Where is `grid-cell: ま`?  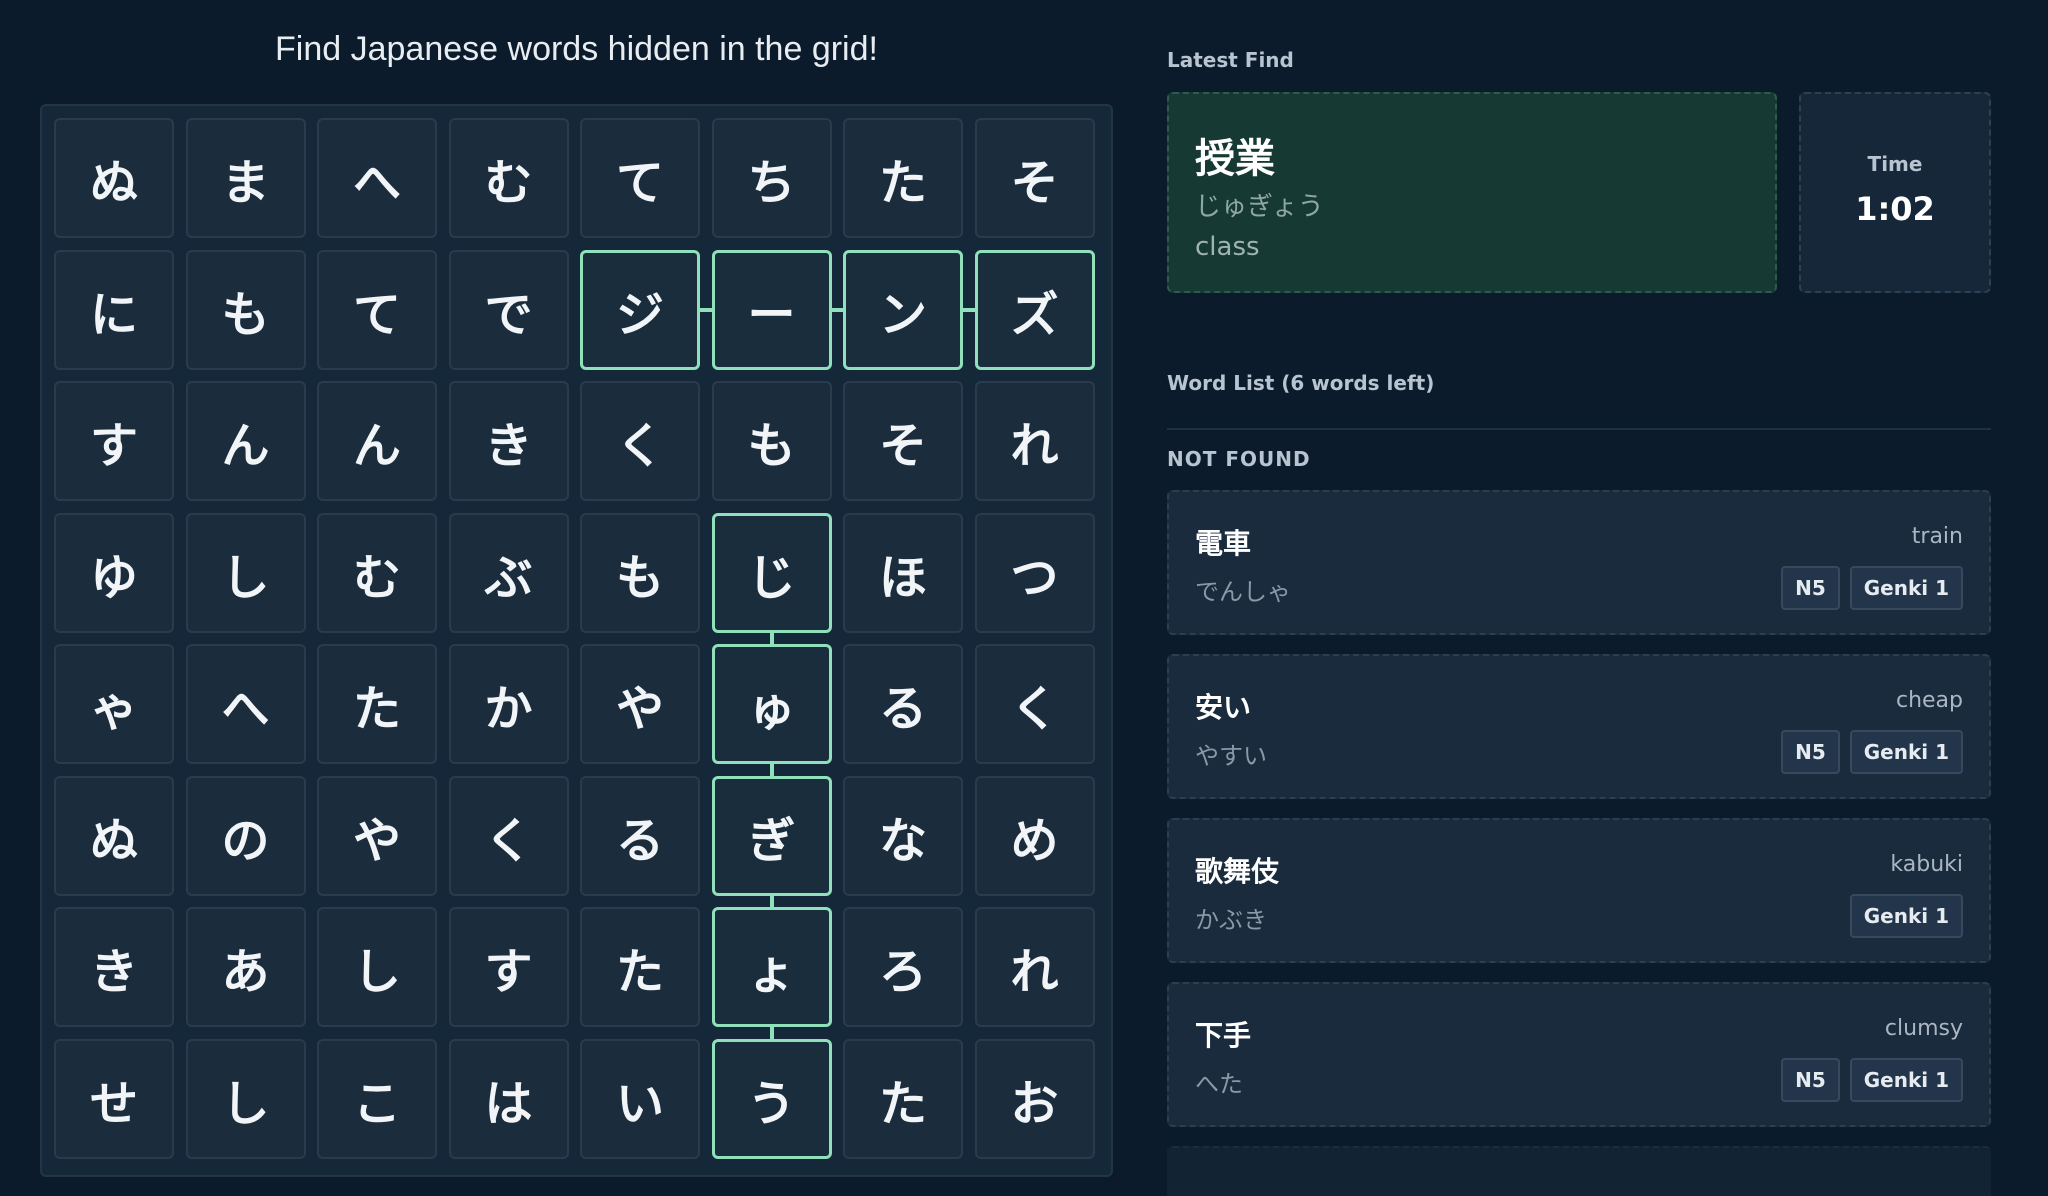
grid-cell: ま is located at coordinates (245, 178).